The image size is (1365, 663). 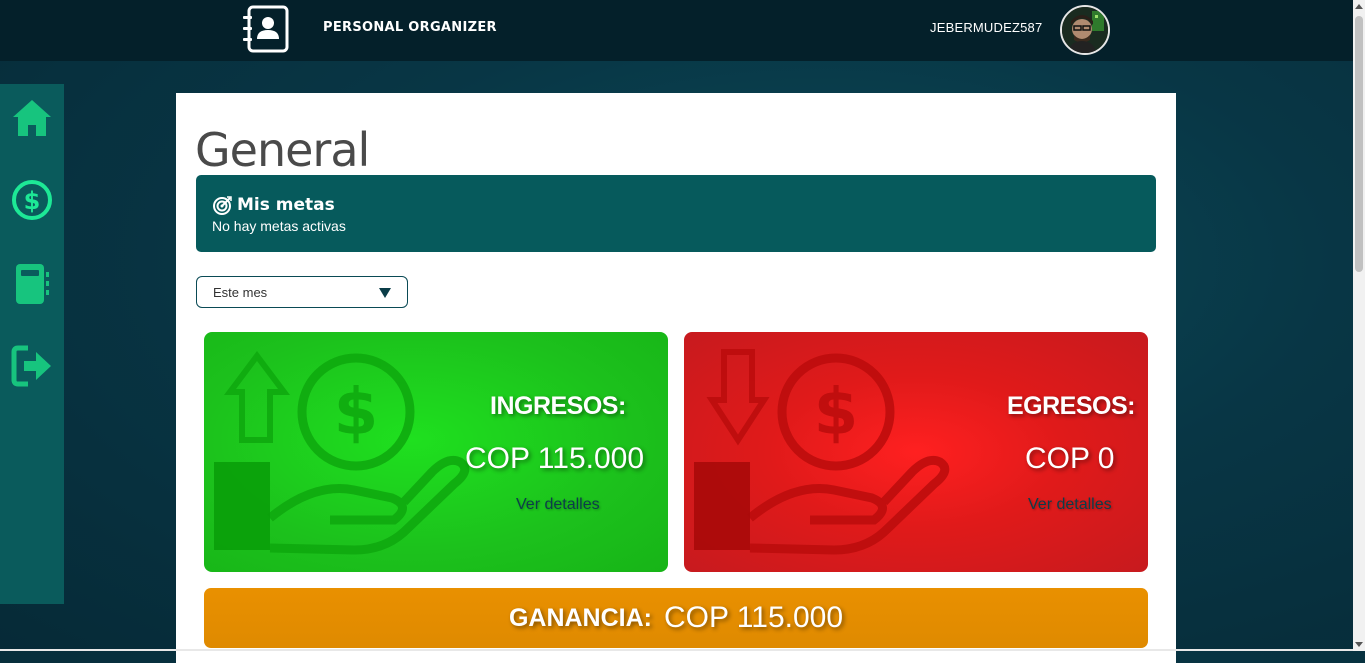 What do you see at coordinates (558, 406) in the screenshot?
I see `income-label: INGRESOS:` at bounding box center [558, 406].